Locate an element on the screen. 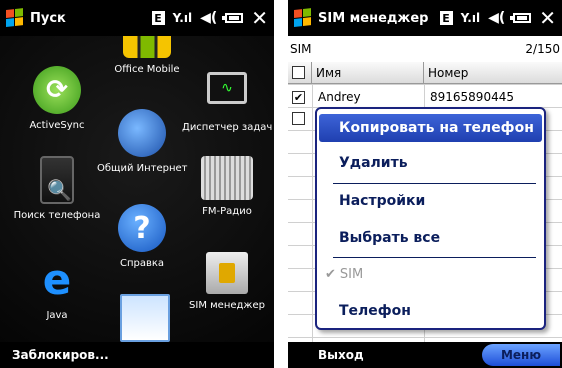 This screenshot has width=562, height=368. app-task-manager: ∿ Диспетчер задач is located at coordinates (227, 99).